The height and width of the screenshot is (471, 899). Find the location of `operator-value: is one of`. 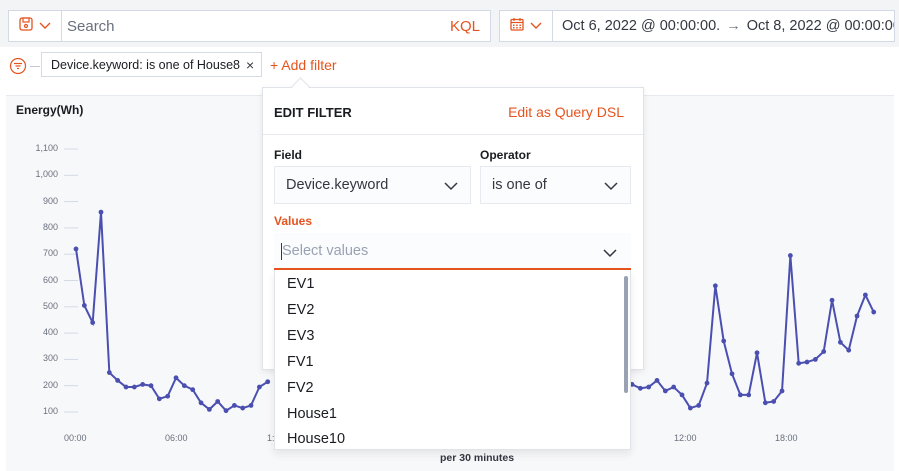

operator-value: is one of is located at coordinates (519, 185).